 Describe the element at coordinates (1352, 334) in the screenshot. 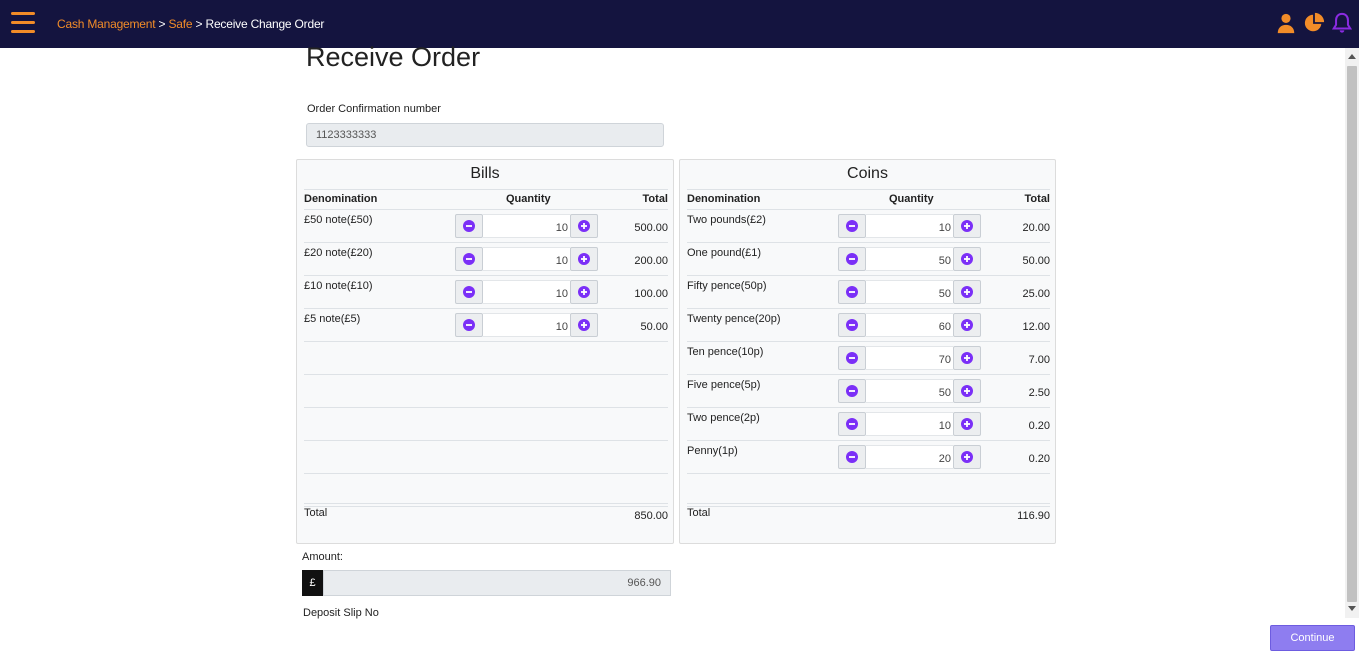

I see `scroll-thumb` at that location.